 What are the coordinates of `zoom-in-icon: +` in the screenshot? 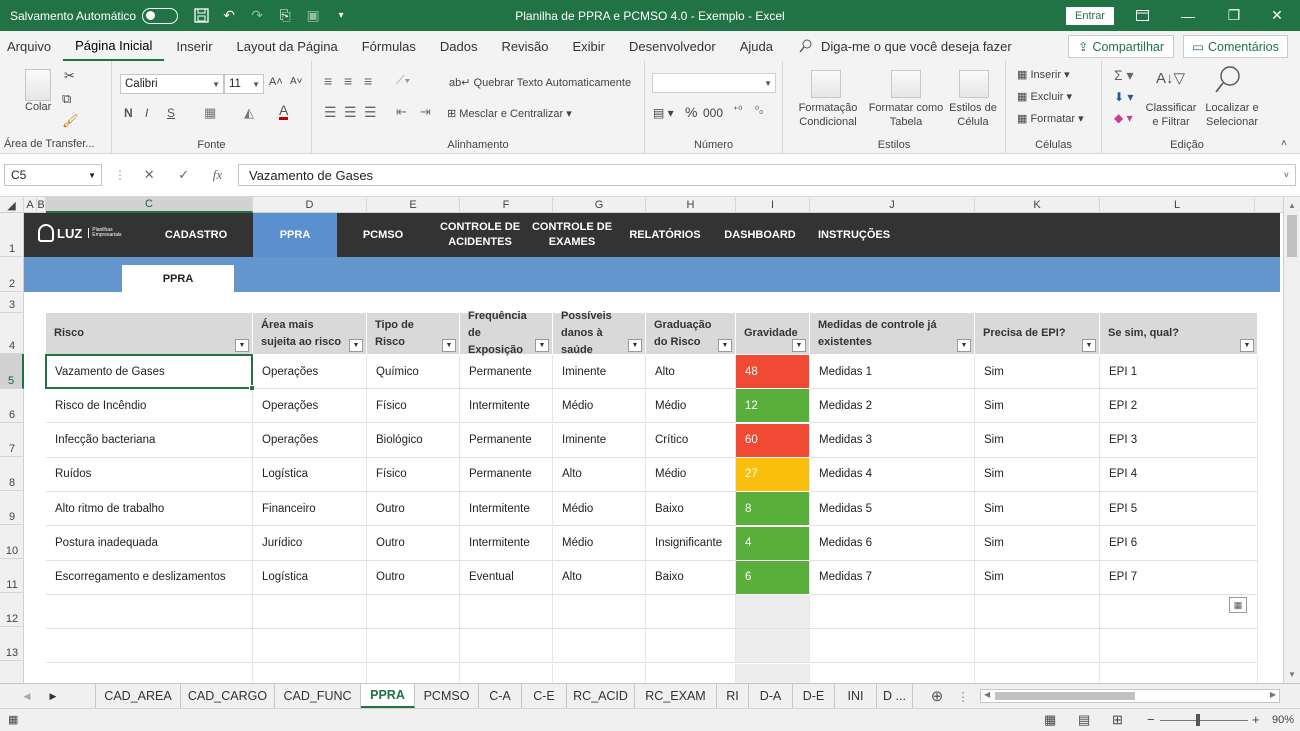 It's located at (1256, 719).